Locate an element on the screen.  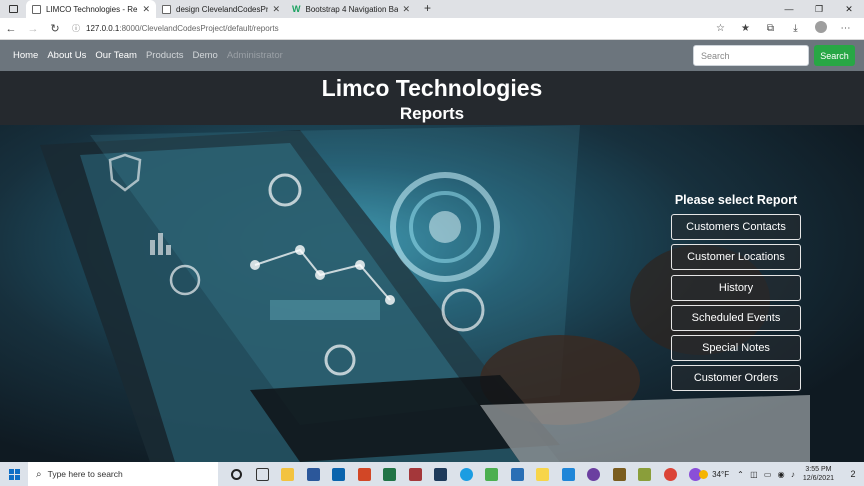
page-header: Limco Technologies Reports is located at coordinates (432, 98).